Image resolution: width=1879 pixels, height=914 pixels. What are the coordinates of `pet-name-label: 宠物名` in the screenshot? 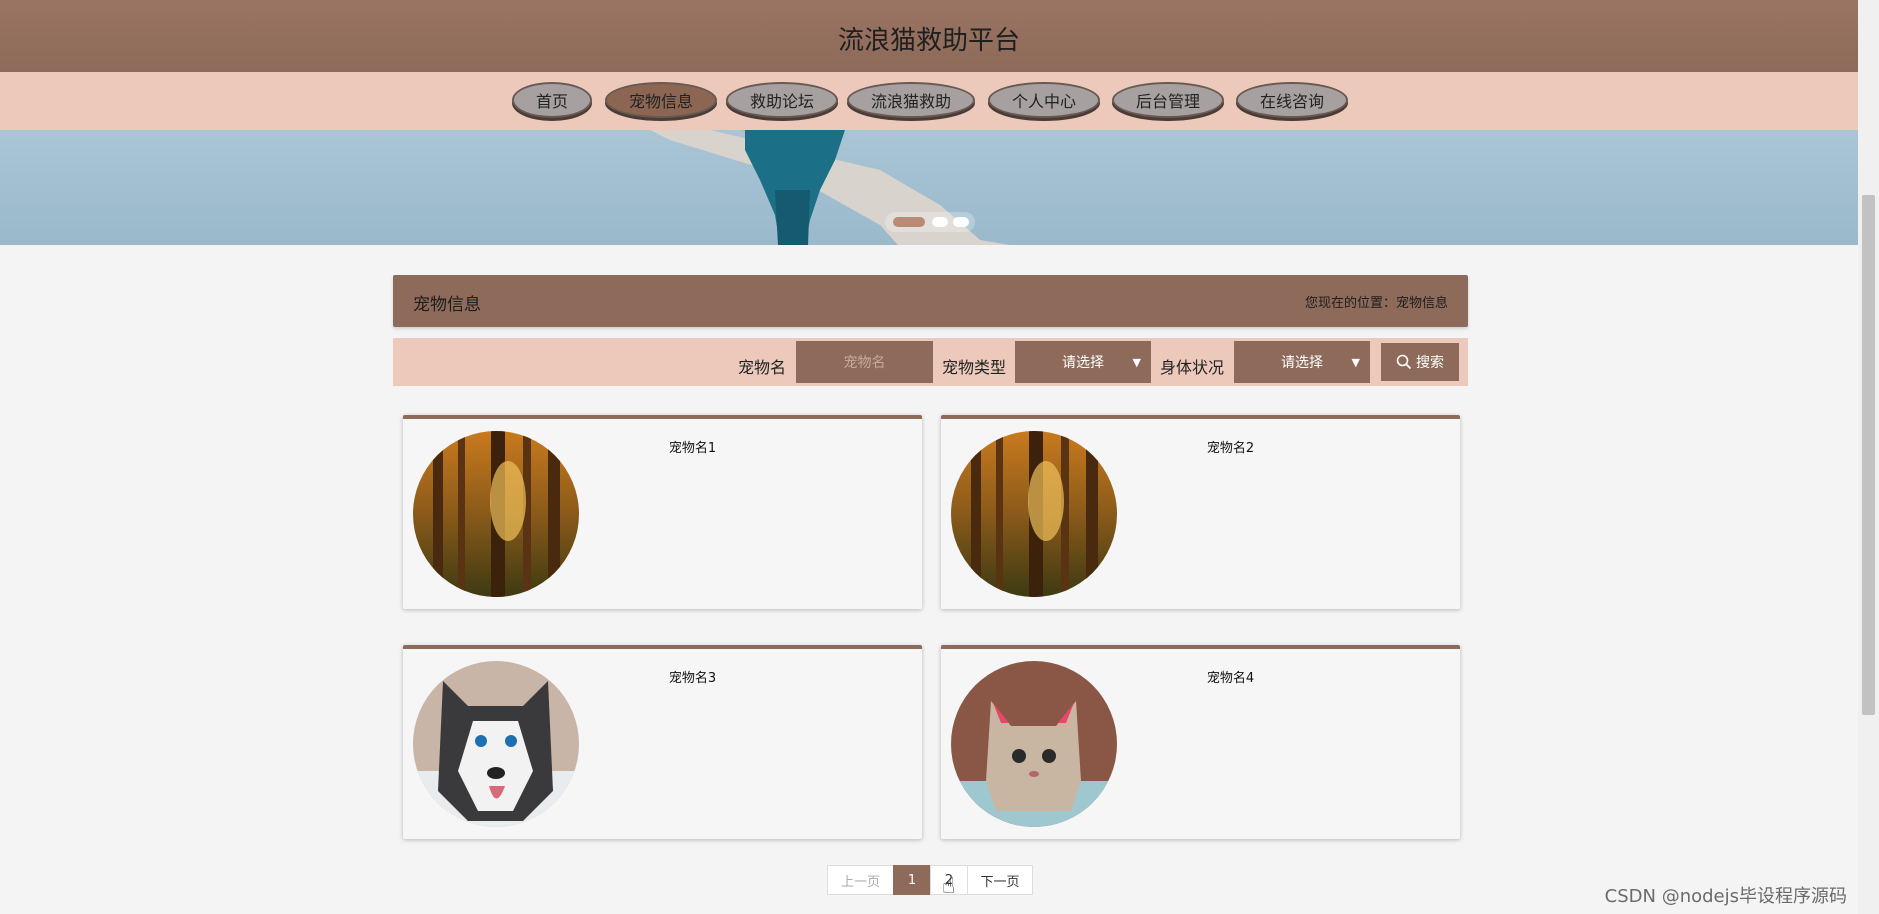 It's located at (762, 367).